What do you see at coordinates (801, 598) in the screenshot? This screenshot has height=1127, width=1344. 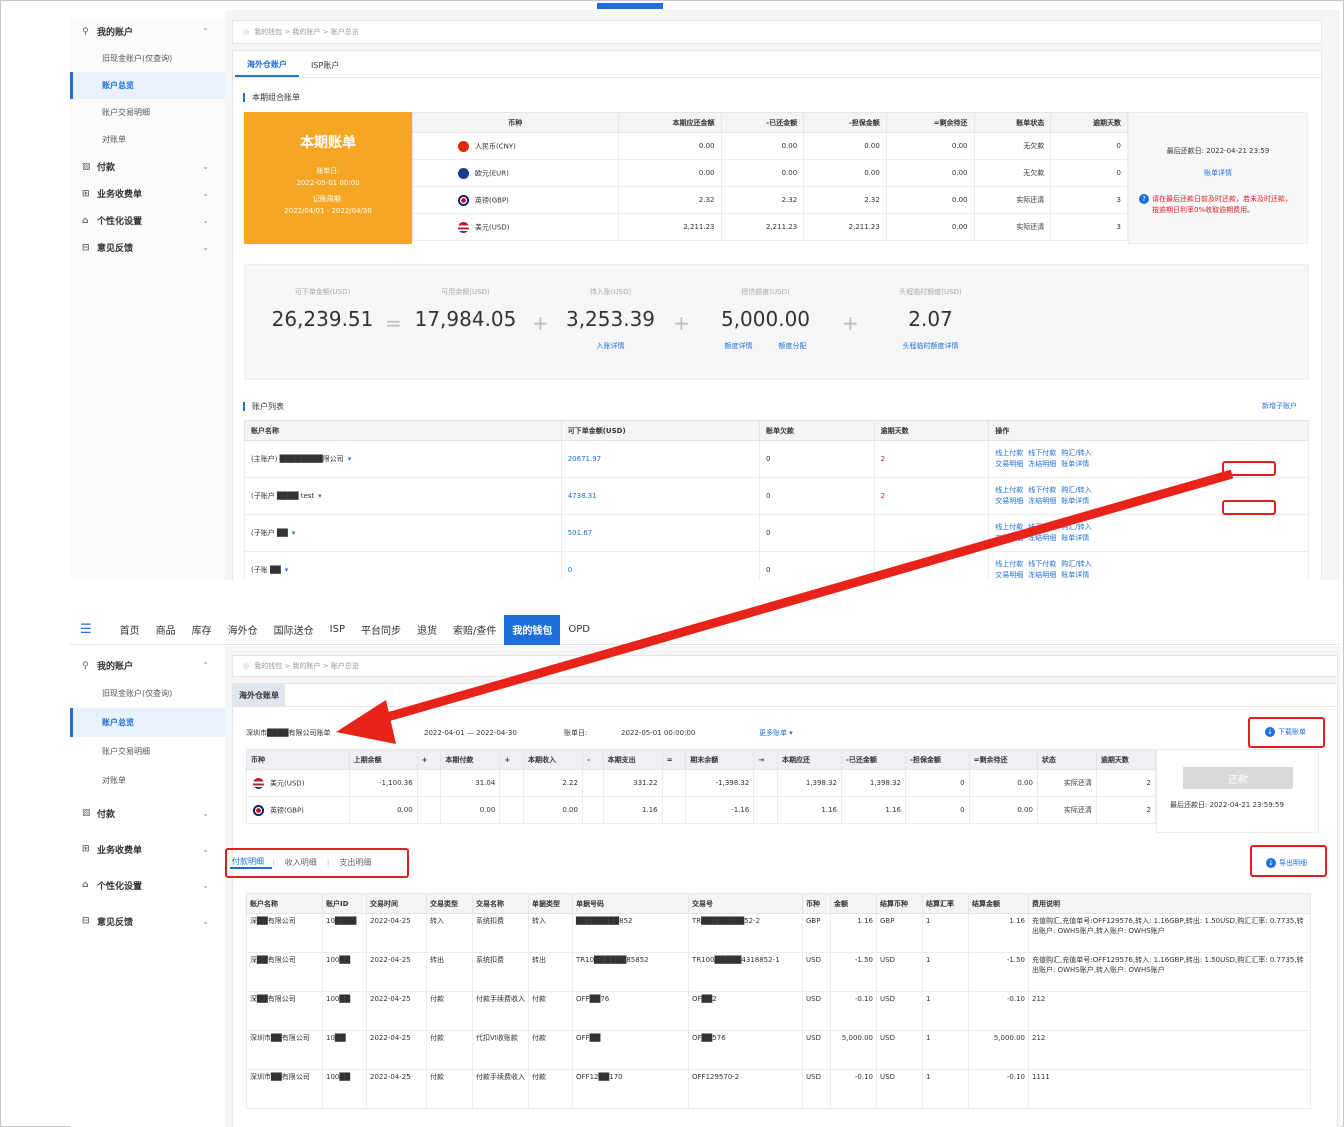 I see `arrow-shaft` at bounding box center [801, 598].